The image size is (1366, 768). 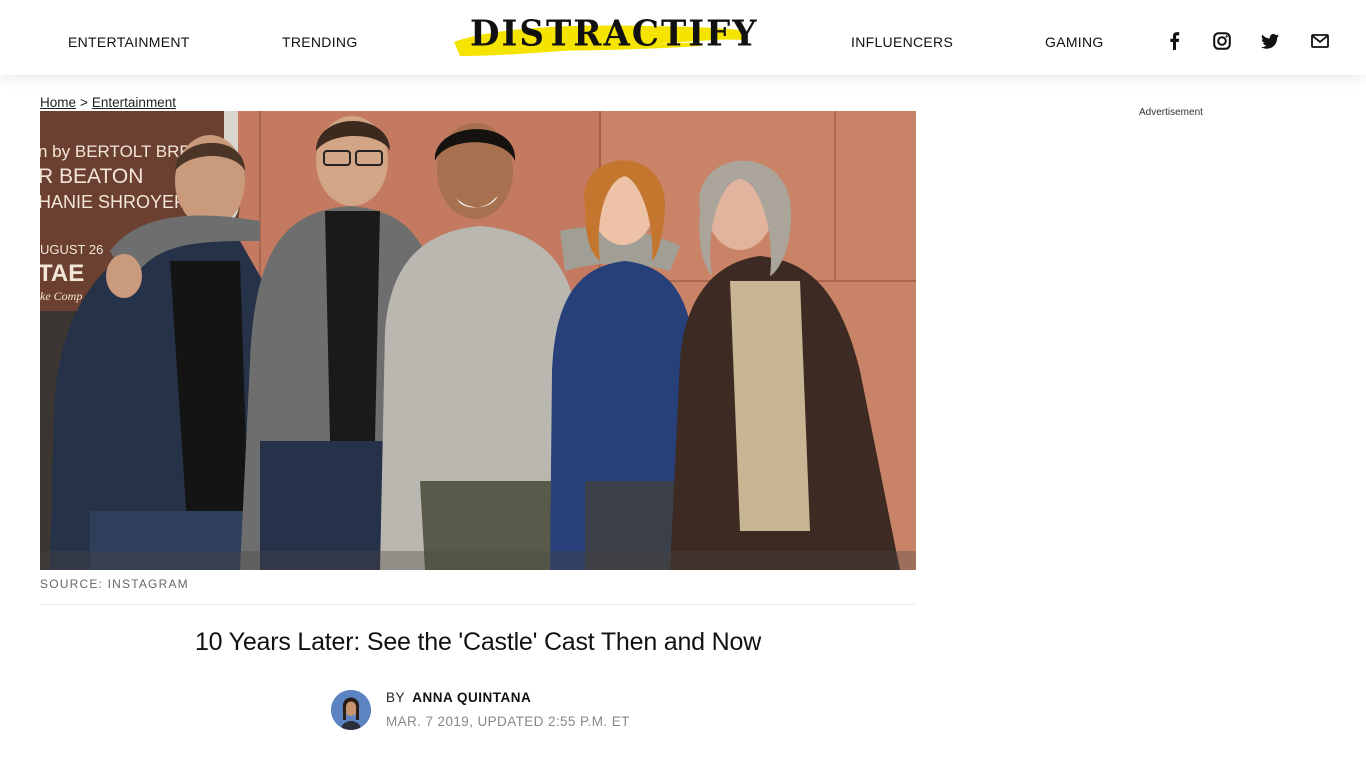 What do you see at coordinates (1174, 41) in the screenshot?
I see `facebook-icon` at bounding box center [1174, 41].